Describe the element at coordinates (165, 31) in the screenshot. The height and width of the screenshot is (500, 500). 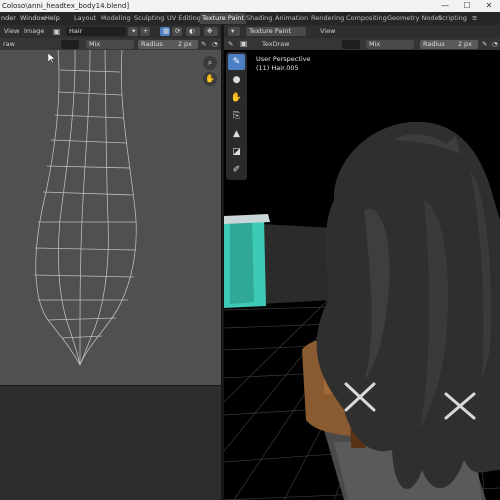
I see `uv-toggle-icon: ▦` at that location.